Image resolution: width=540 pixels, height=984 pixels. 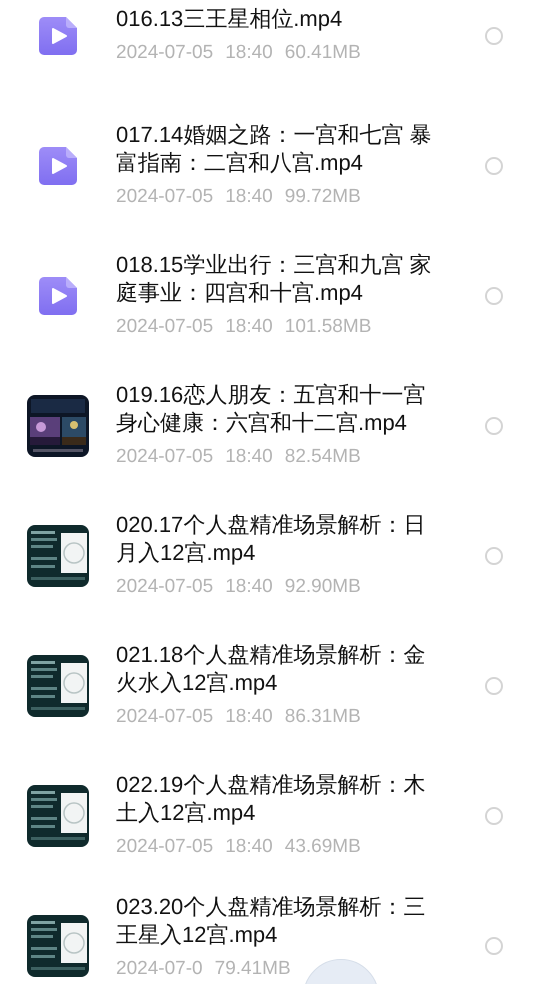 I want to click on file-name: 021.18个人盘精准场景解析：金火水入12宫.mp4, so click(x=271, y=669).